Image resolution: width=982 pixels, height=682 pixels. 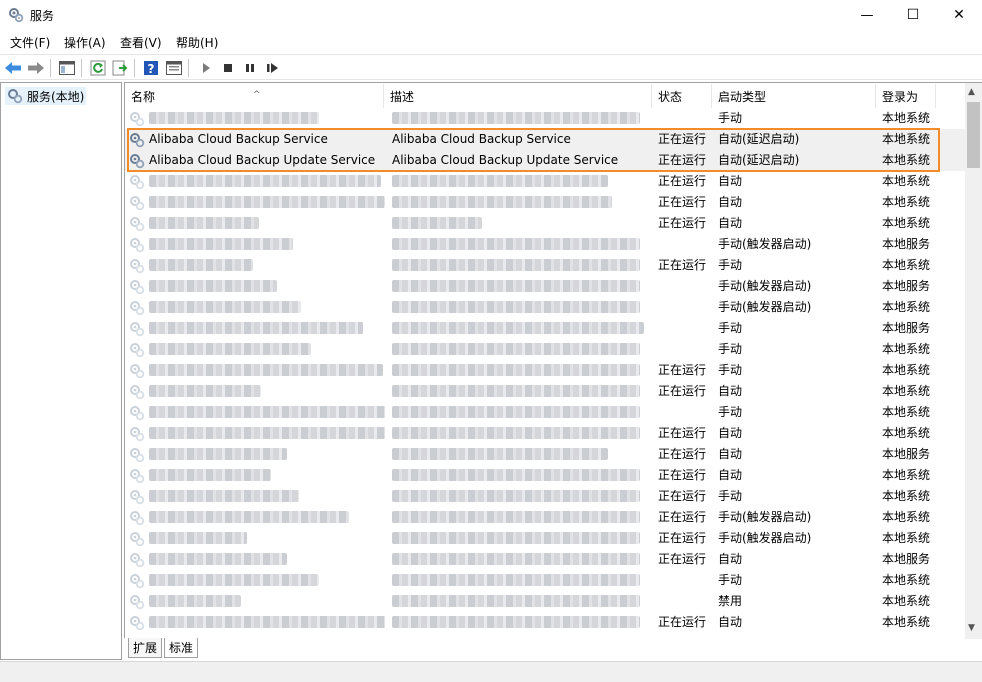 I want to click on tab-extended: 扩展, so click(x=145, y=648).